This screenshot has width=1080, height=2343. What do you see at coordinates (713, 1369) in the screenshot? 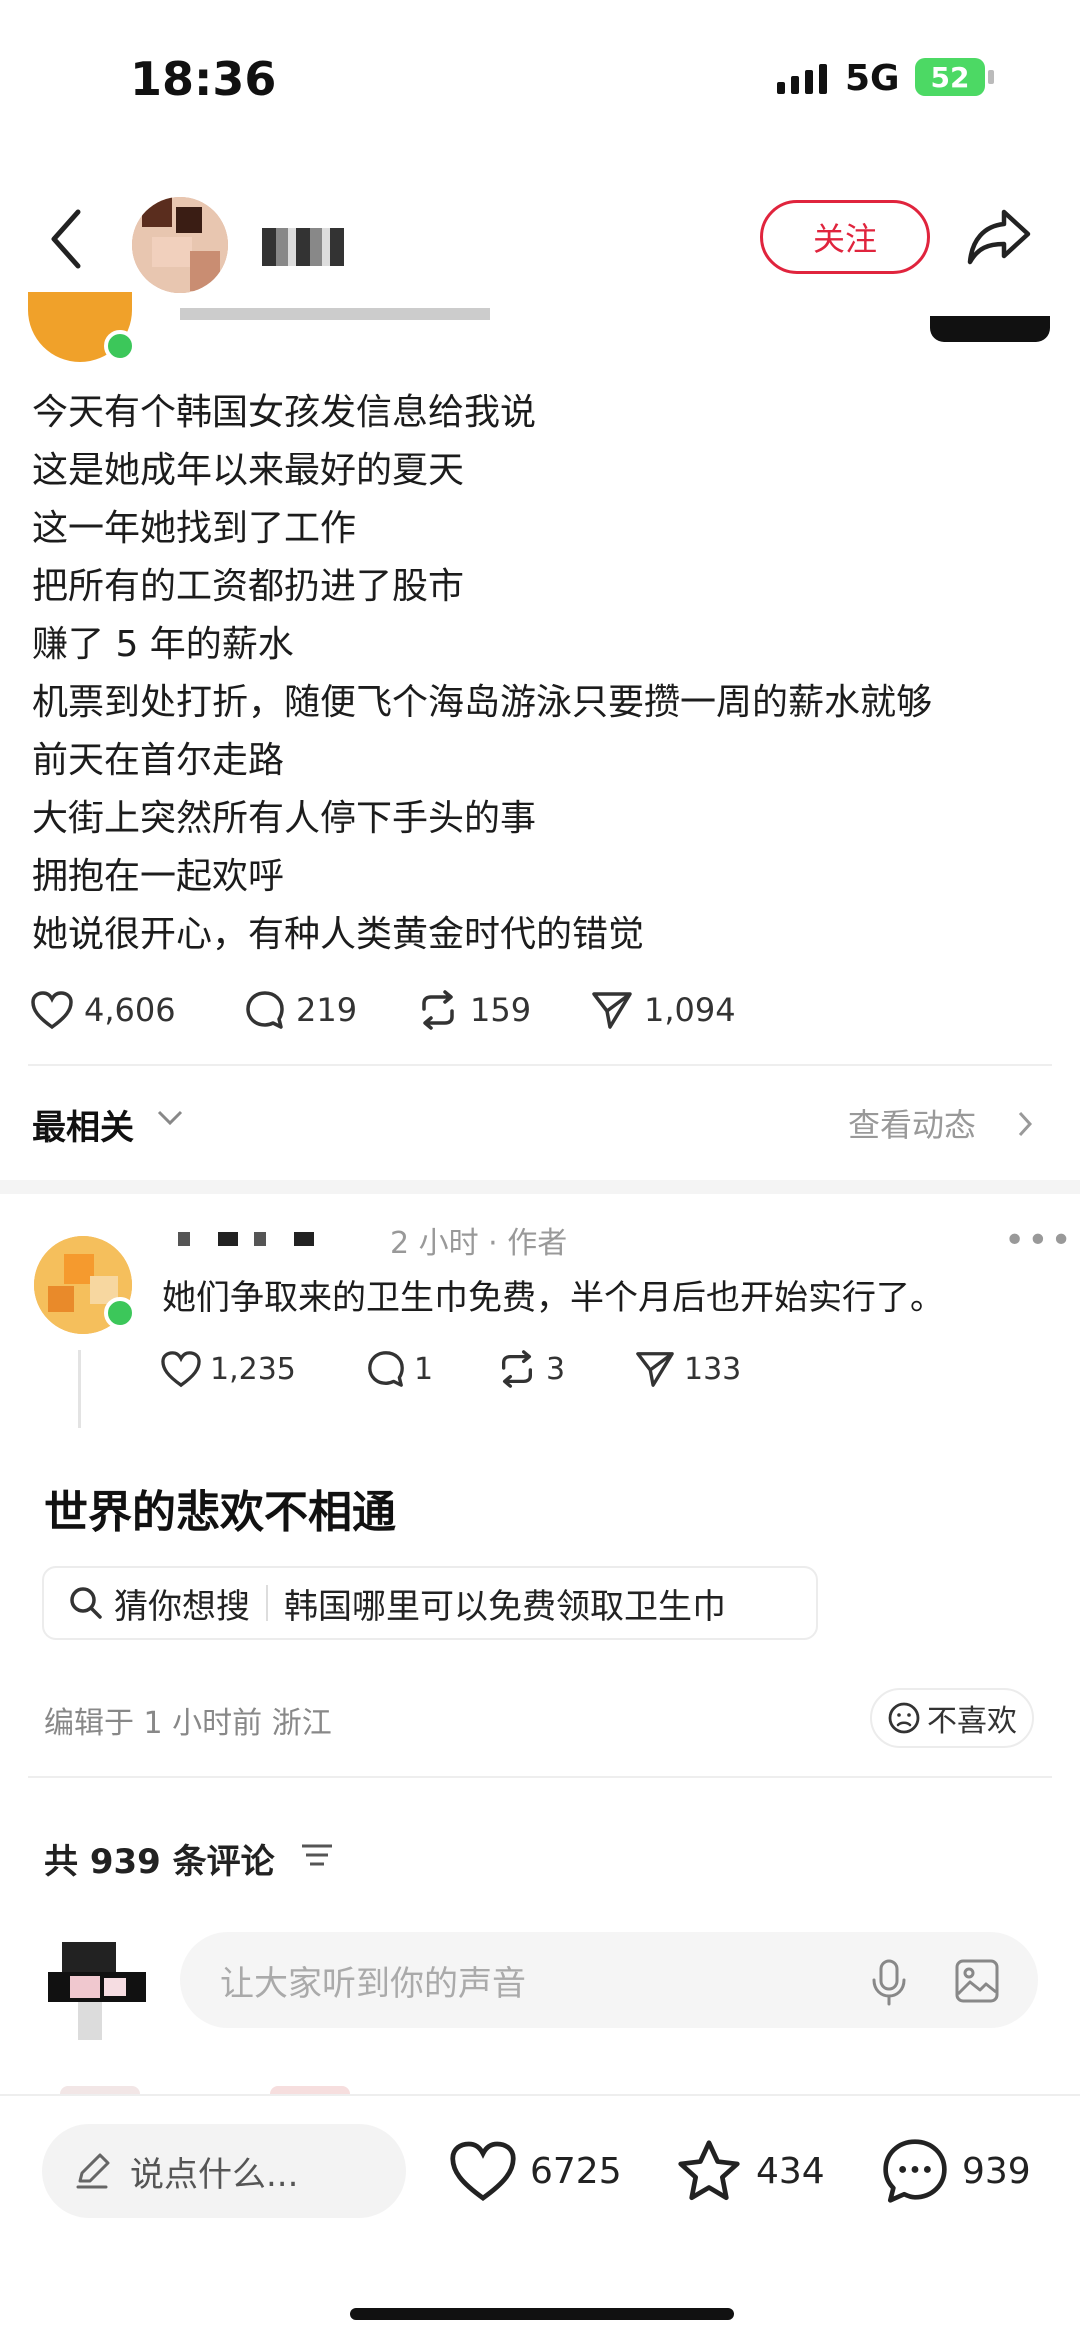
I see `comment-share-count: 133` at bounding box center [713, 1369].